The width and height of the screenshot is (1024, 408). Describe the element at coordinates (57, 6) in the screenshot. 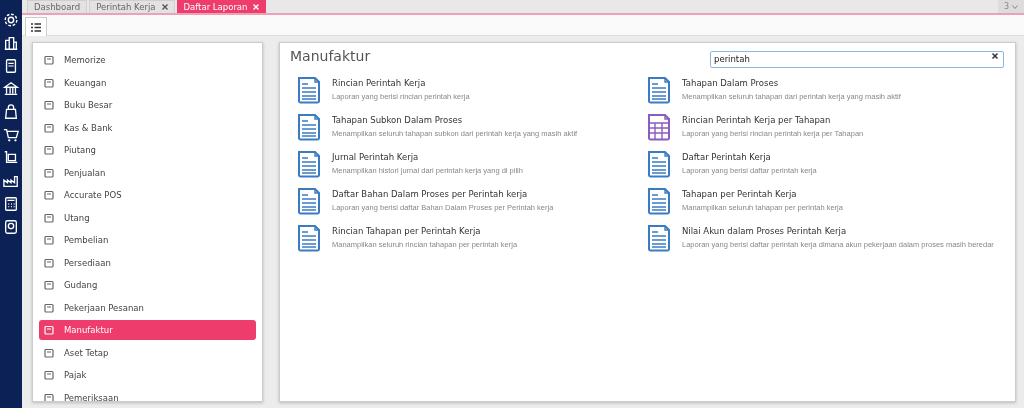

I see `tab: Dashboard` at that location.